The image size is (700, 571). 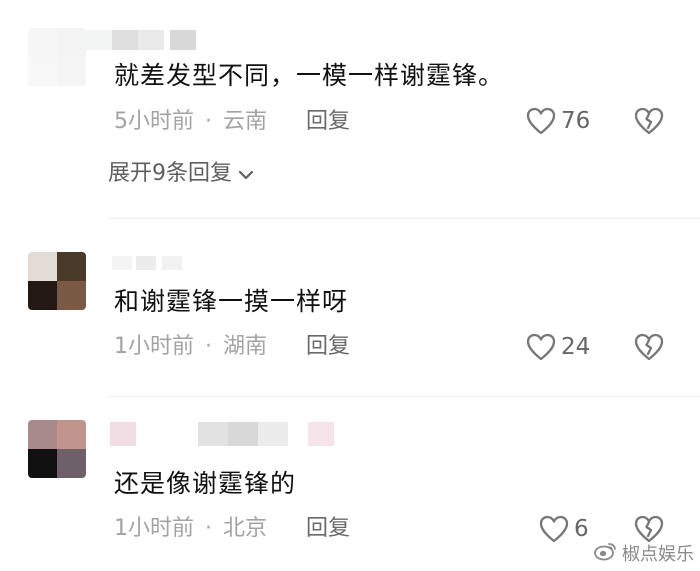 What do you see at coordinates (576, 347) in the screenshot?
I see `like-count: 24` at bounding box center [576, 347].